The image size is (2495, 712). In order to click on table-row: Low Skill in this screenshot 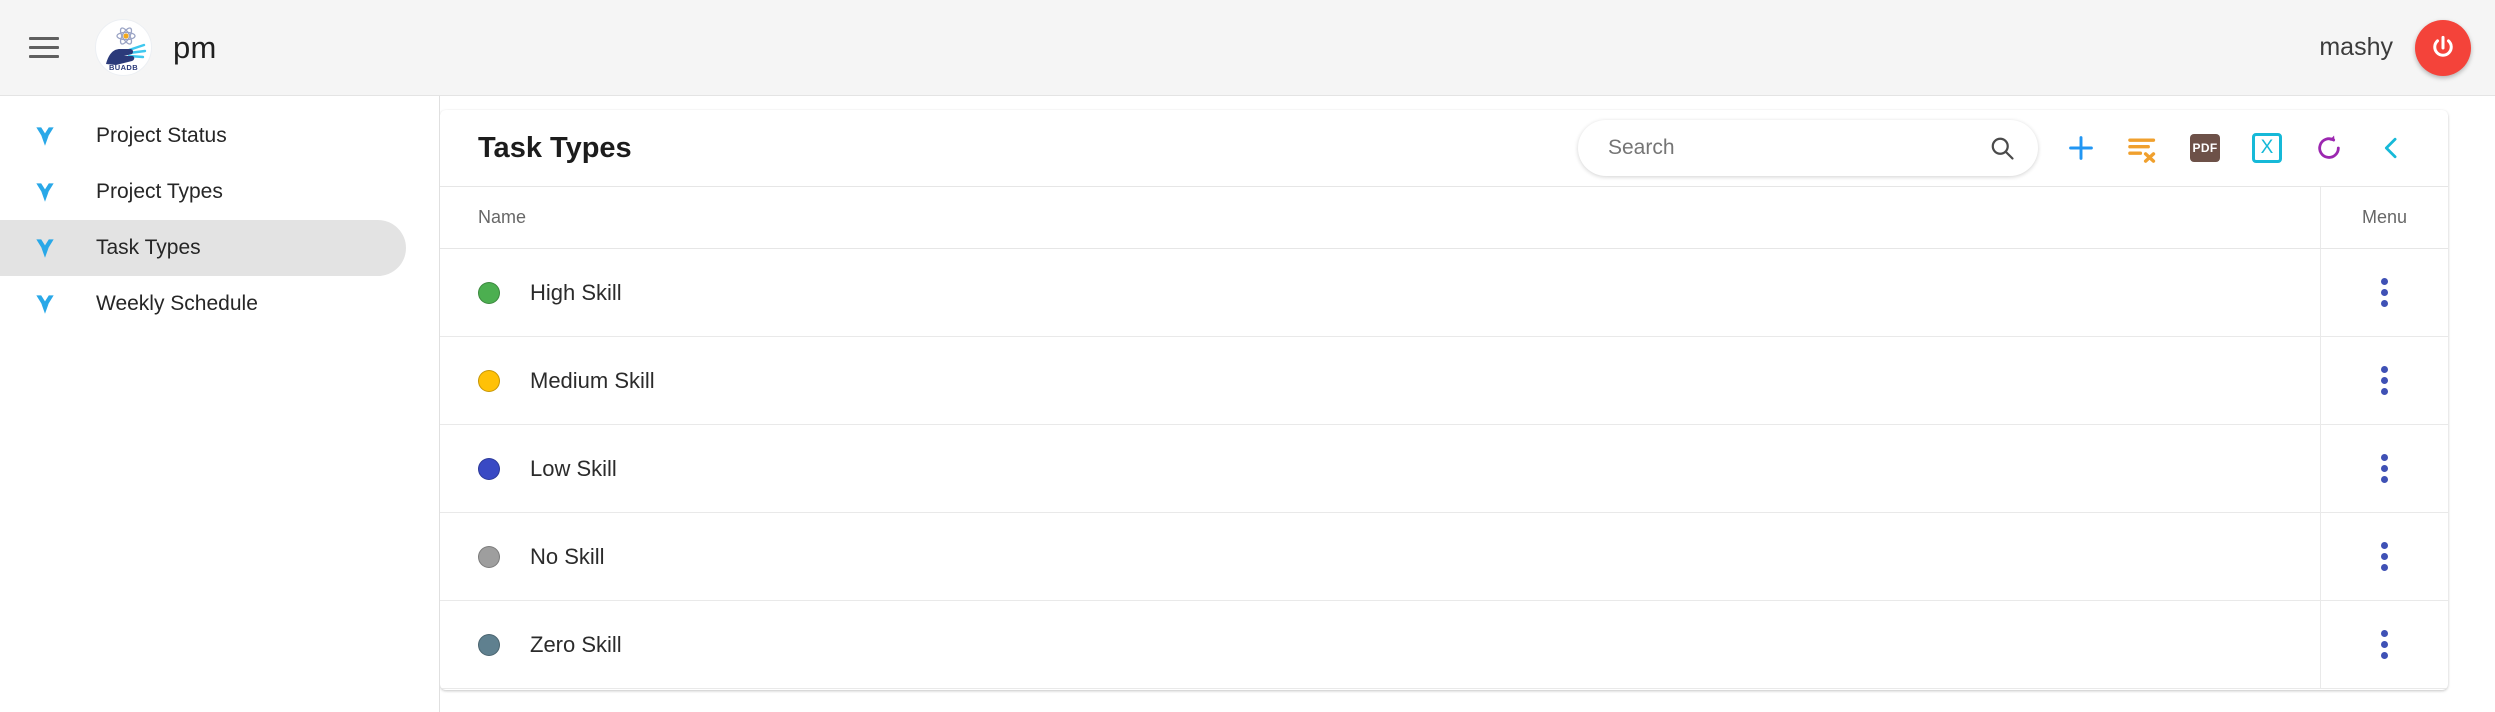, I will do `click(1444, 469)`.